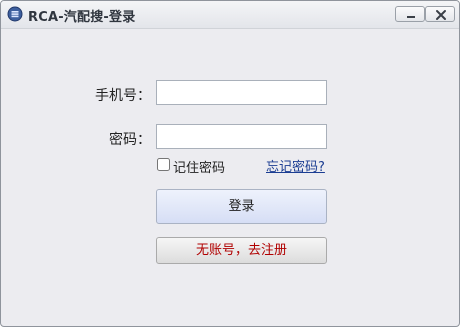 The height and width of the screenshot is (327, 460). What do you see at coordinates (15, 14) in the screenshot?
I see `app-logo-icon` at bounding box center [15, 14].